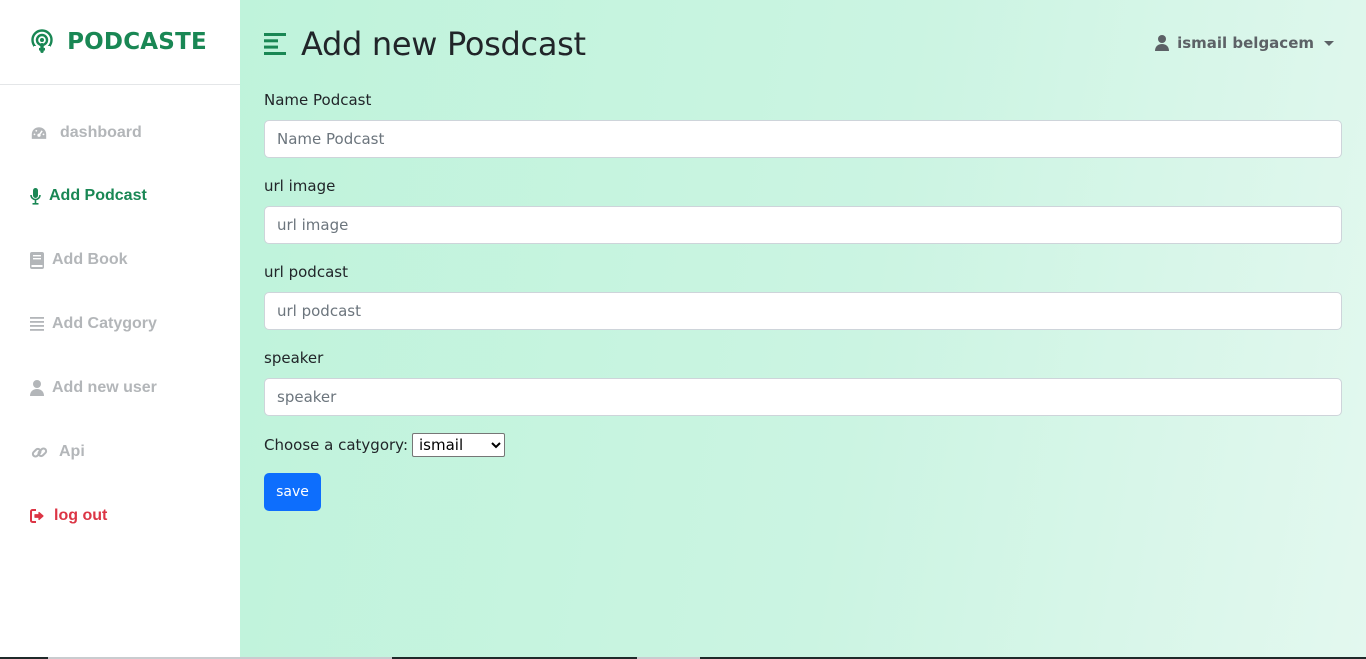 The width and height of the screenshot is (1366, 659). What do you see at coordinates (1329, 43) in the screenshot?
I see `chevron-down-icon` at bounding box center [1329, 43].